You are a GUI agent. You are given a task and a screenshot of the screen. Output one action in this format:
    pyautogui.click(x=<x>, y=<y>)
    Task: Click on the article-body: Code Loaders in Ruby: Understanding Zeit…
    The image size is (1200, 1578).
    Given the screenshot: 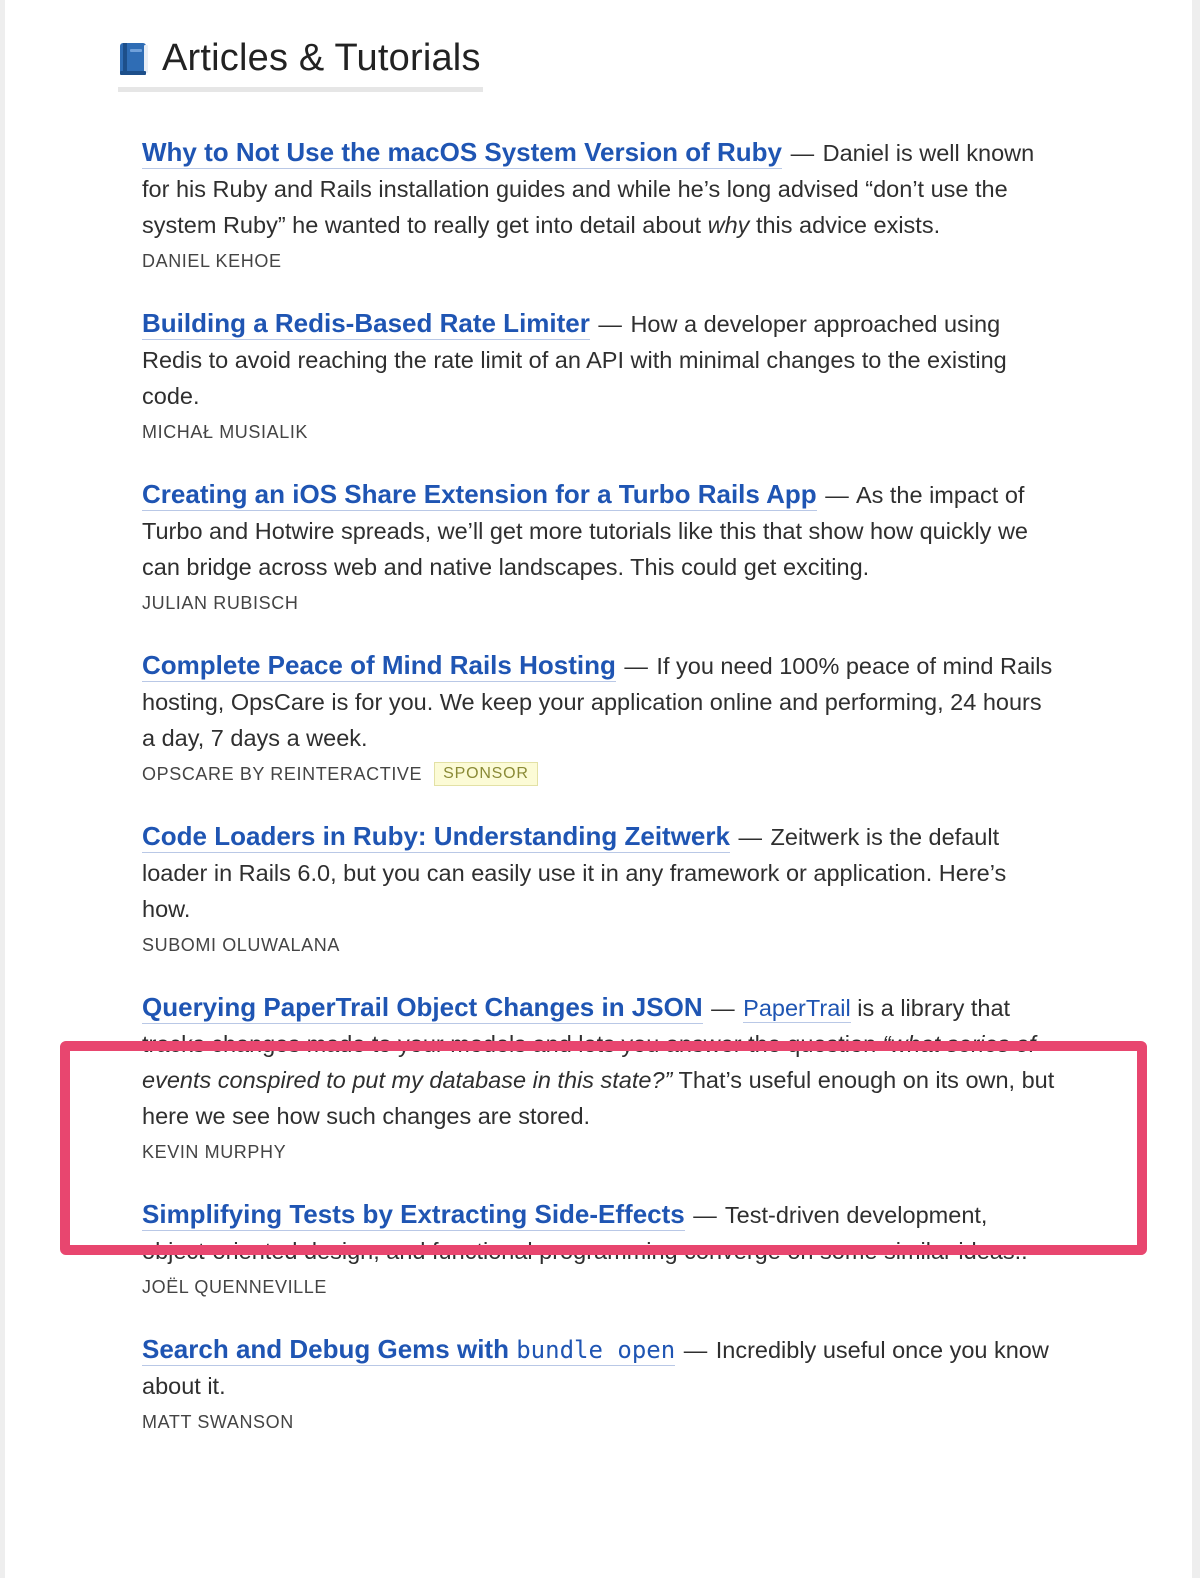 What is the action you would take?
    pyautogui.click(x=599, y=872)
    